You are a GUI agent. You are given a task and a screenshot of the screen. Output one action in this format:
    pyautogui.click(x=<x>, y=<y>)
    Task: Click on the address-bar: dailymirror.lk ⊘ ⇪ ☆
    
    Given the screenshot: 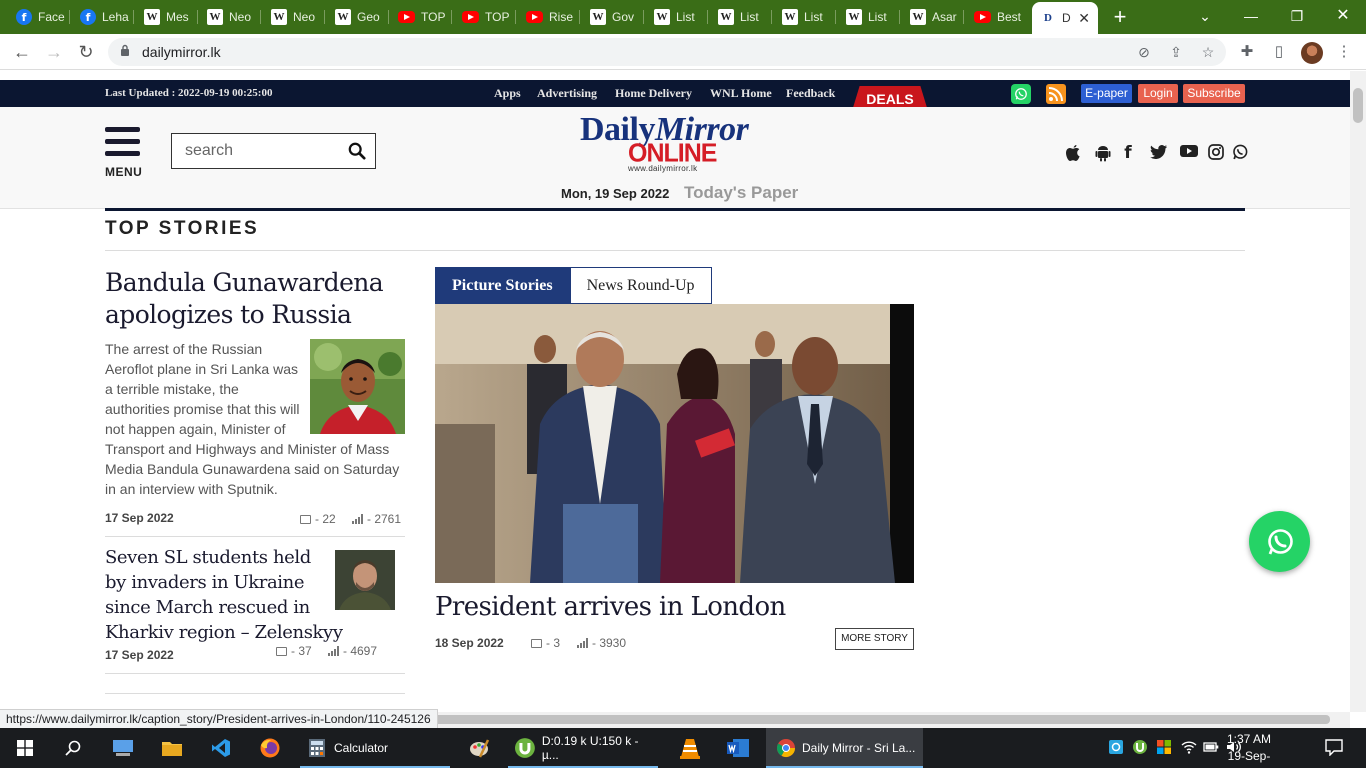 What is the action you would take?
    pyautogui.click(x=667, y=52)
    